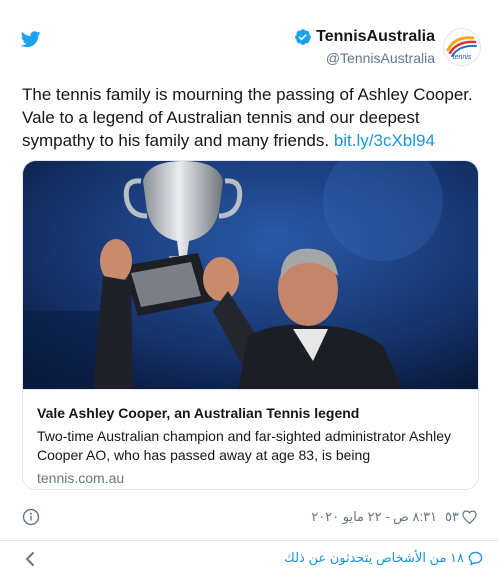  I want to click on card-domain: tennis.com.au, so click(81, 478).